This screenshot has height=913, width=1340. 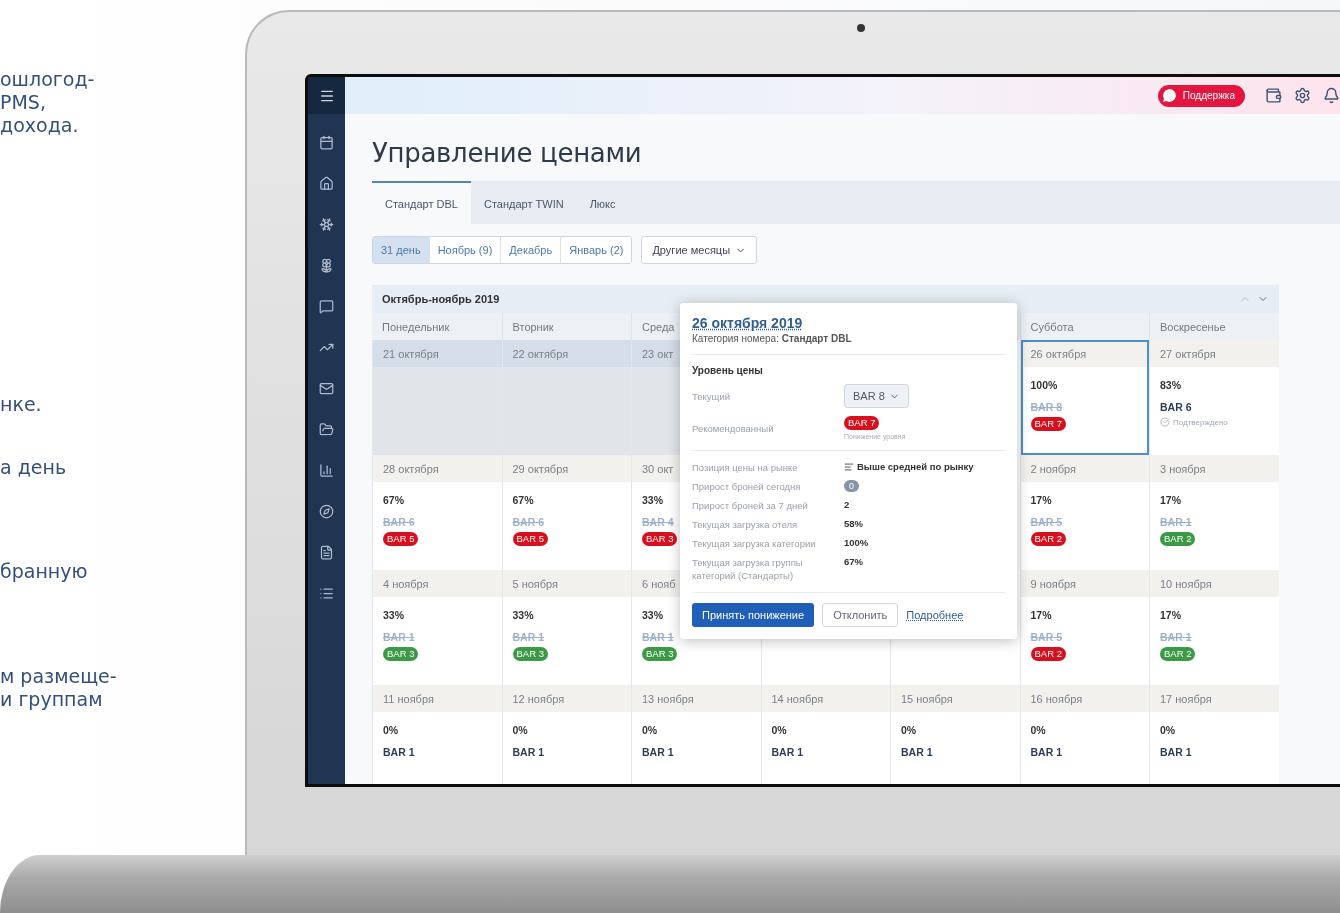 What do you see at coordinates (1170, 385) in the screenshot?
I see `occupancy-value: 83%` at bounding box center [1170, 385].